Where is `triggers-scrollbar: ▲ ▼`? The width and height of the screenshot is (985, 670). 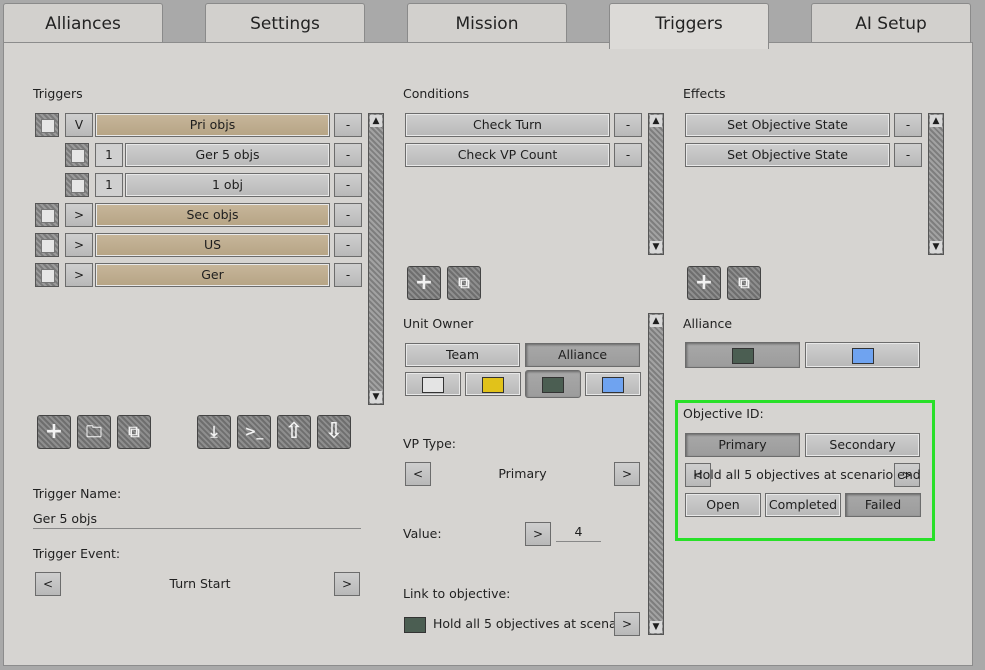
triggers-scrollbar: ▲ ▼ is located at coordinates (376, 259).